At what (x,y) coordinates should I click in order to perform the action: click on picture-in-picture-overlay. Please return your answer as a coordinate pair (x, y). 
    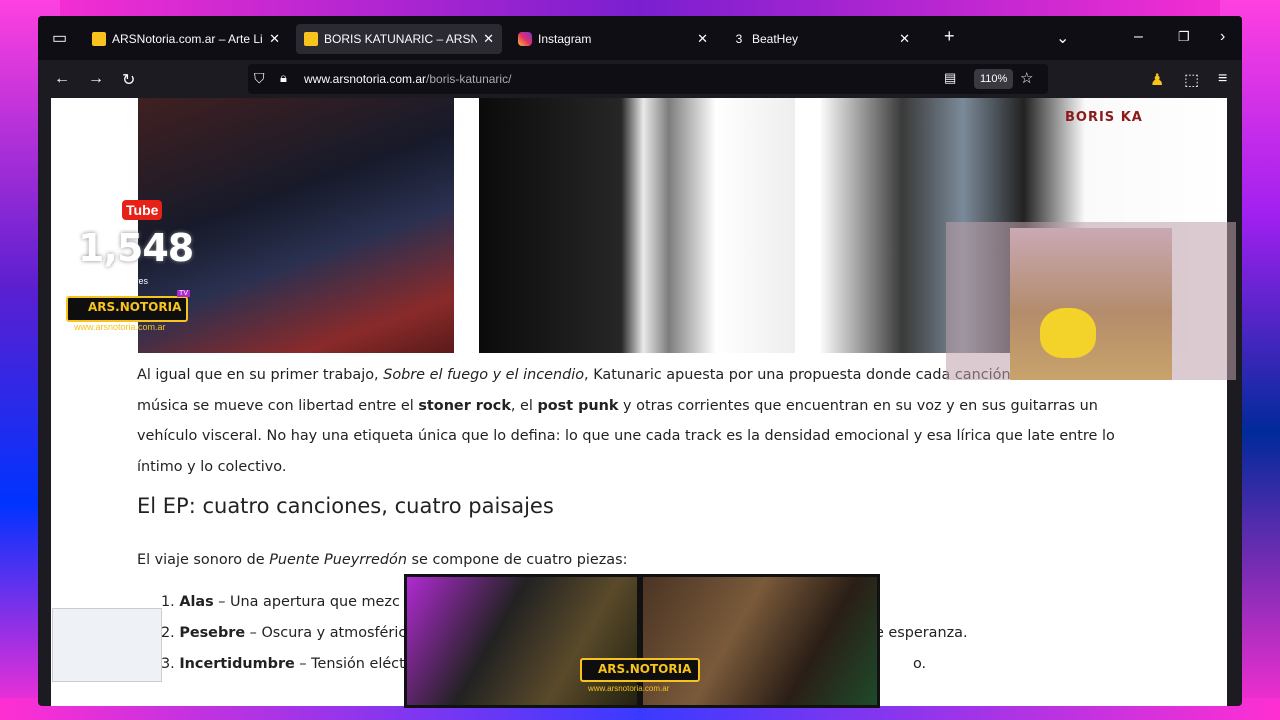
    Looking at the image, I should click on (1091, 301).